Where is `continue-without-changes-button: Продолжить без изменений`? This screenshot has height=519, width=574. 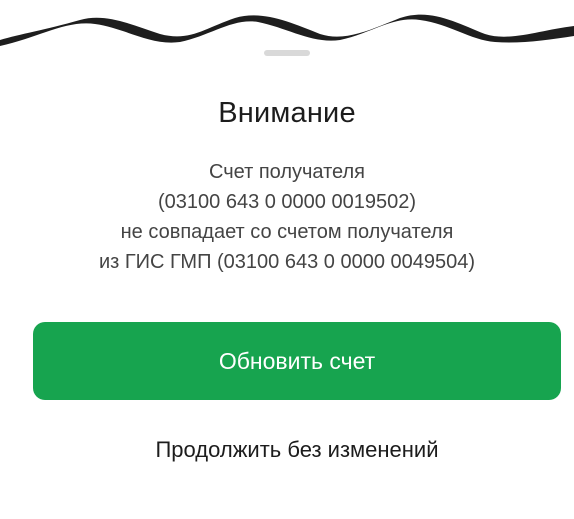
continue-without-changes-button: Продолжить без изменений is located at coordinates (297, 450).